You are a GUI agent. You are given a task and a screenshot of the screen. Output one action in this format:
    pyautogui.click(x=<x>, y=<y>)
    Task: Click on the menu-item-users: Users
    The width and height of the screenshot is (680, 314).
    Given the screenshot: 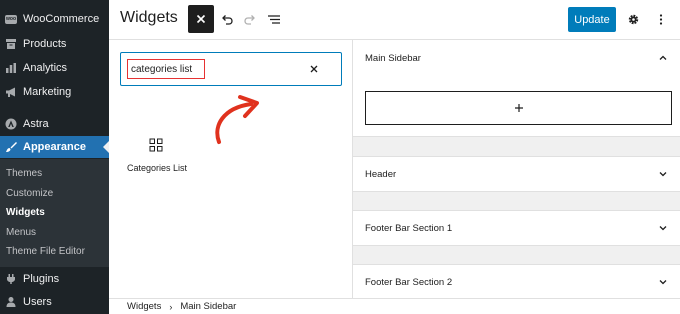 What is the action you would take?
    pyautogui.click(x=54, y=302)
    